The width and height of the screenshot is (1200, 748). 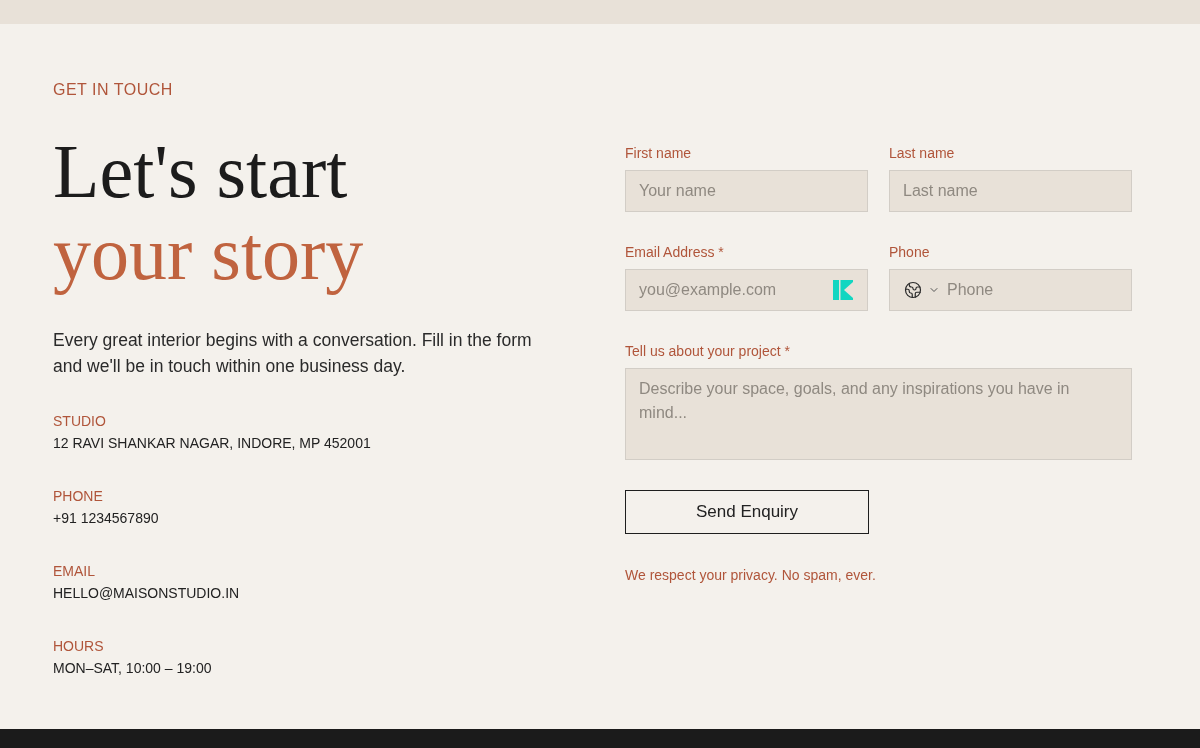 I want to click on text-field: Last name, so click(x=1010, y=191).